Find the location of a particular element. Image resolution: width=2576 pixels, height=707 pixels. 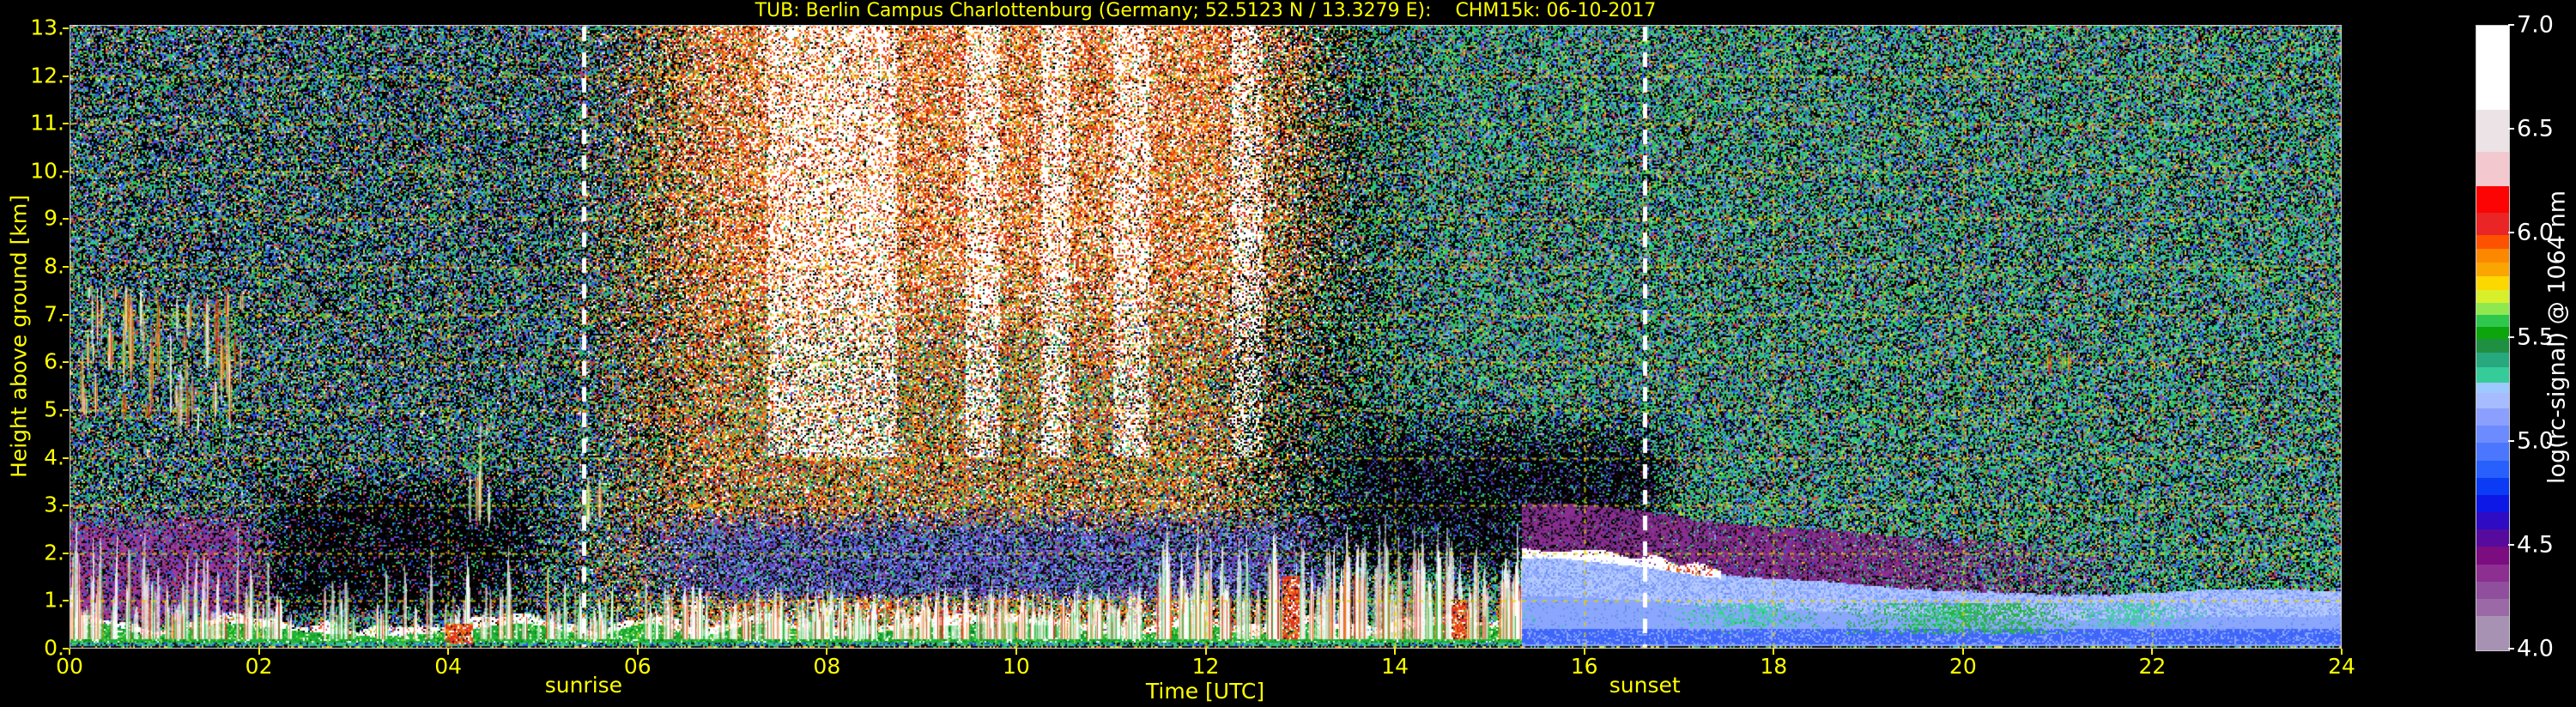

colorbar-tick-label: 6.5 is located at coordinates (2535, 128).